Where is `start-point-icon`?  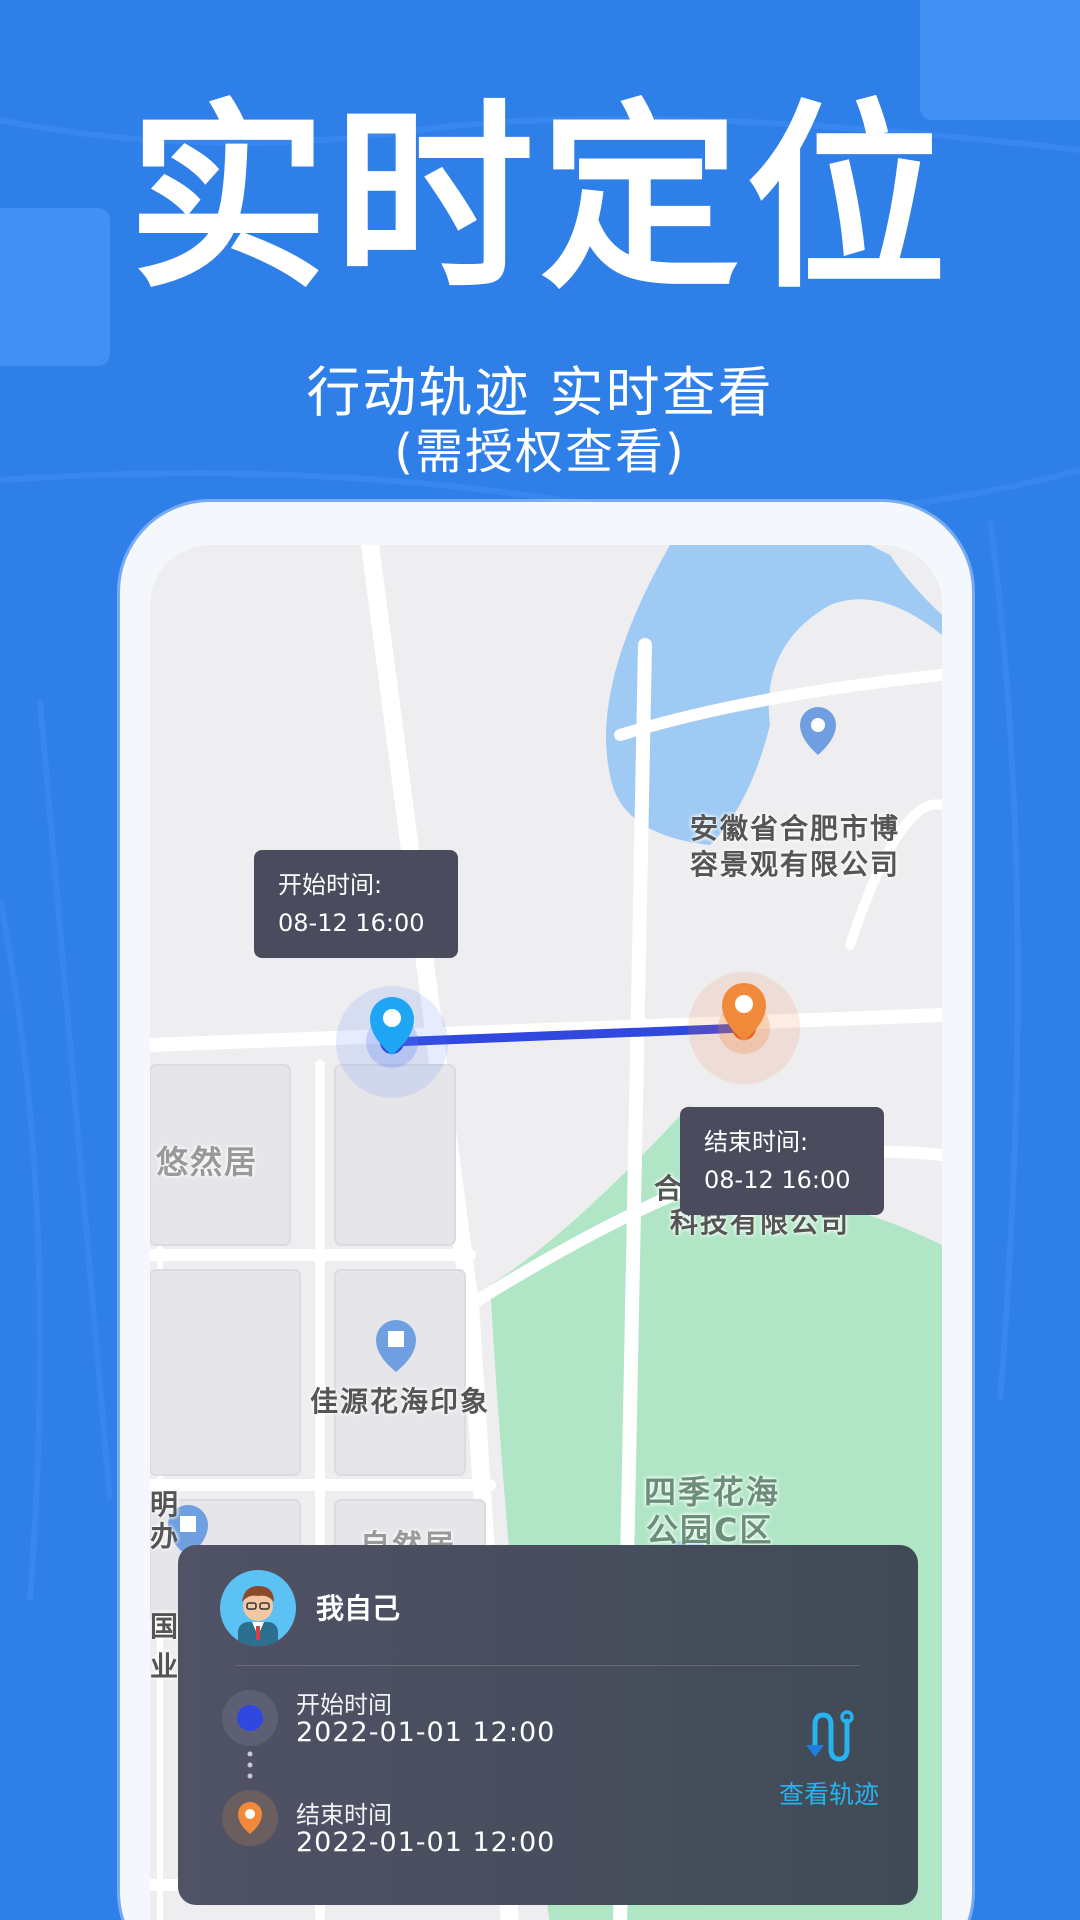 start-point-icon is located at coordinates (250, 1718).